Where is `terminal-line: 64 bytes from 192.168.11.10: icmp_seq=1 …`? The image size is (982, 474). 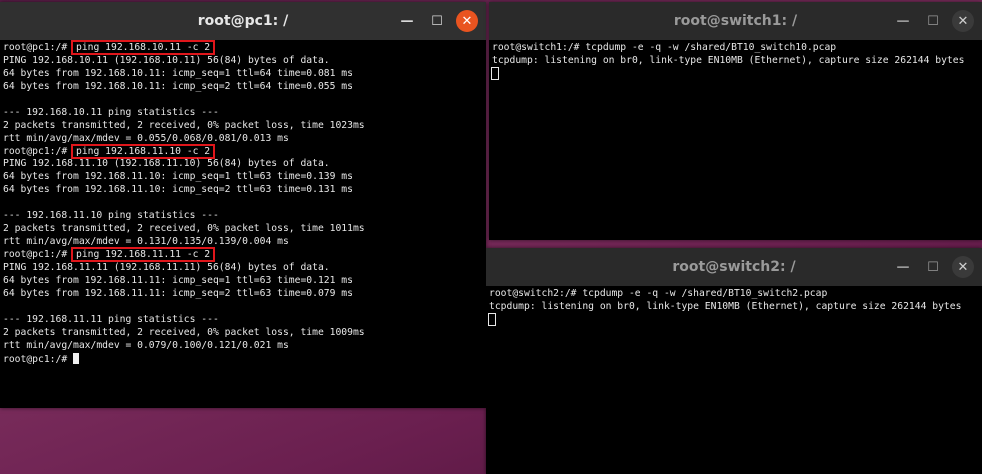
terminal-line: 64 bytes from 192.168.11.10: icmp_seq=1 … is located at coordinates (243, 177).